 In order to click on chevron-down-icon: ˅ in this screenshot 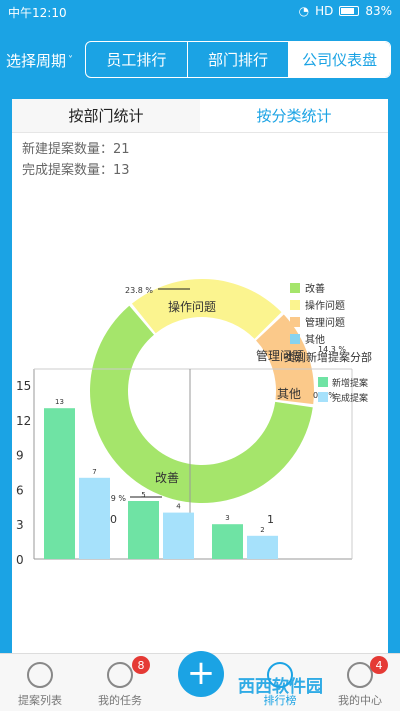, I will do `click(71, 60)`.